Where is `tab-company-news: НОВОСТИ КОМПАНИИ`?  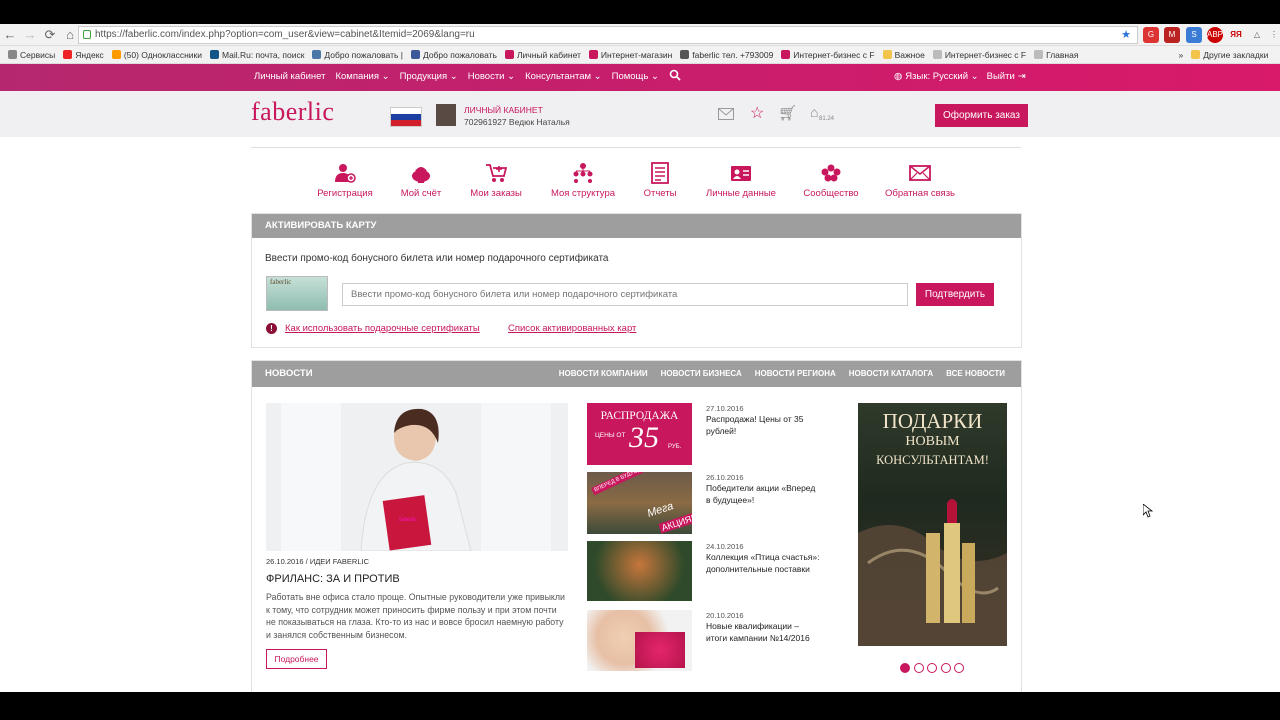 tab-company-news: НОВОСТИ КОМПАНИИ is located at coordinates (603, 374).